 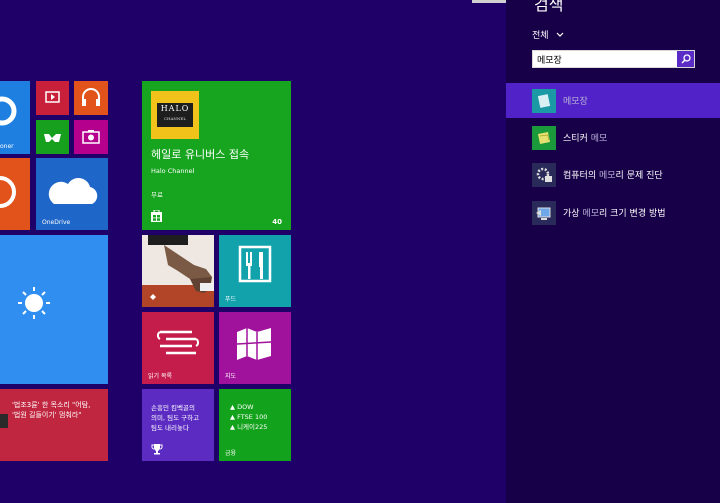 What do you see at coordinates (249, 427) in the screenshot?
I see `finance-item: ▲ 니케이225` at bounding box center [249, 427].